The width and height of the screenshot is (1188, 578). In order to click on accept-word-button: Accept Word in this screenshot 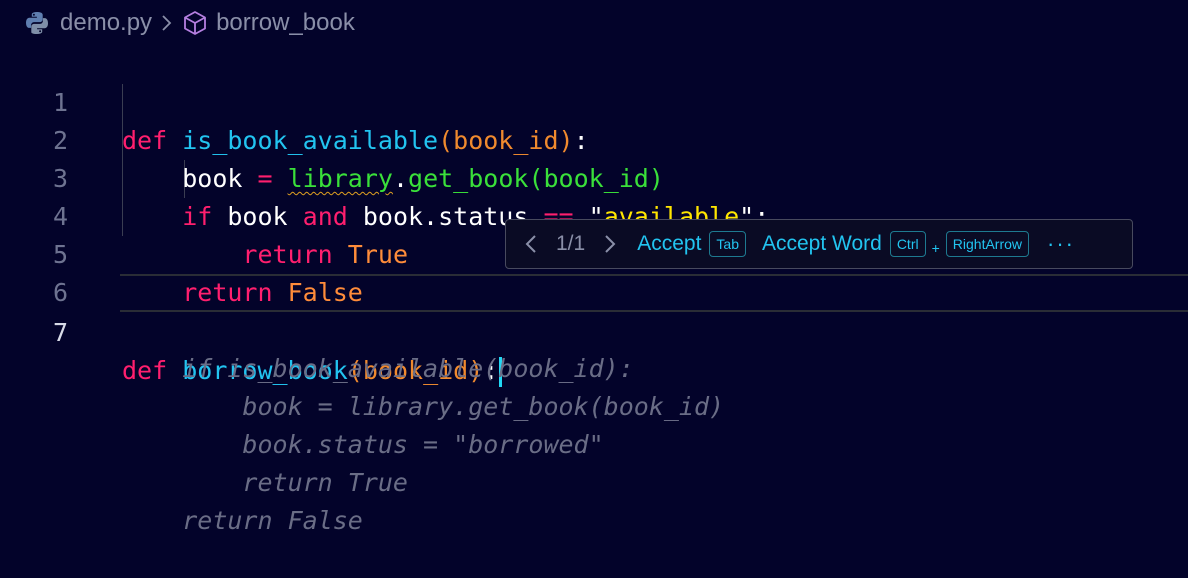, I will do `click(822, 244)`.